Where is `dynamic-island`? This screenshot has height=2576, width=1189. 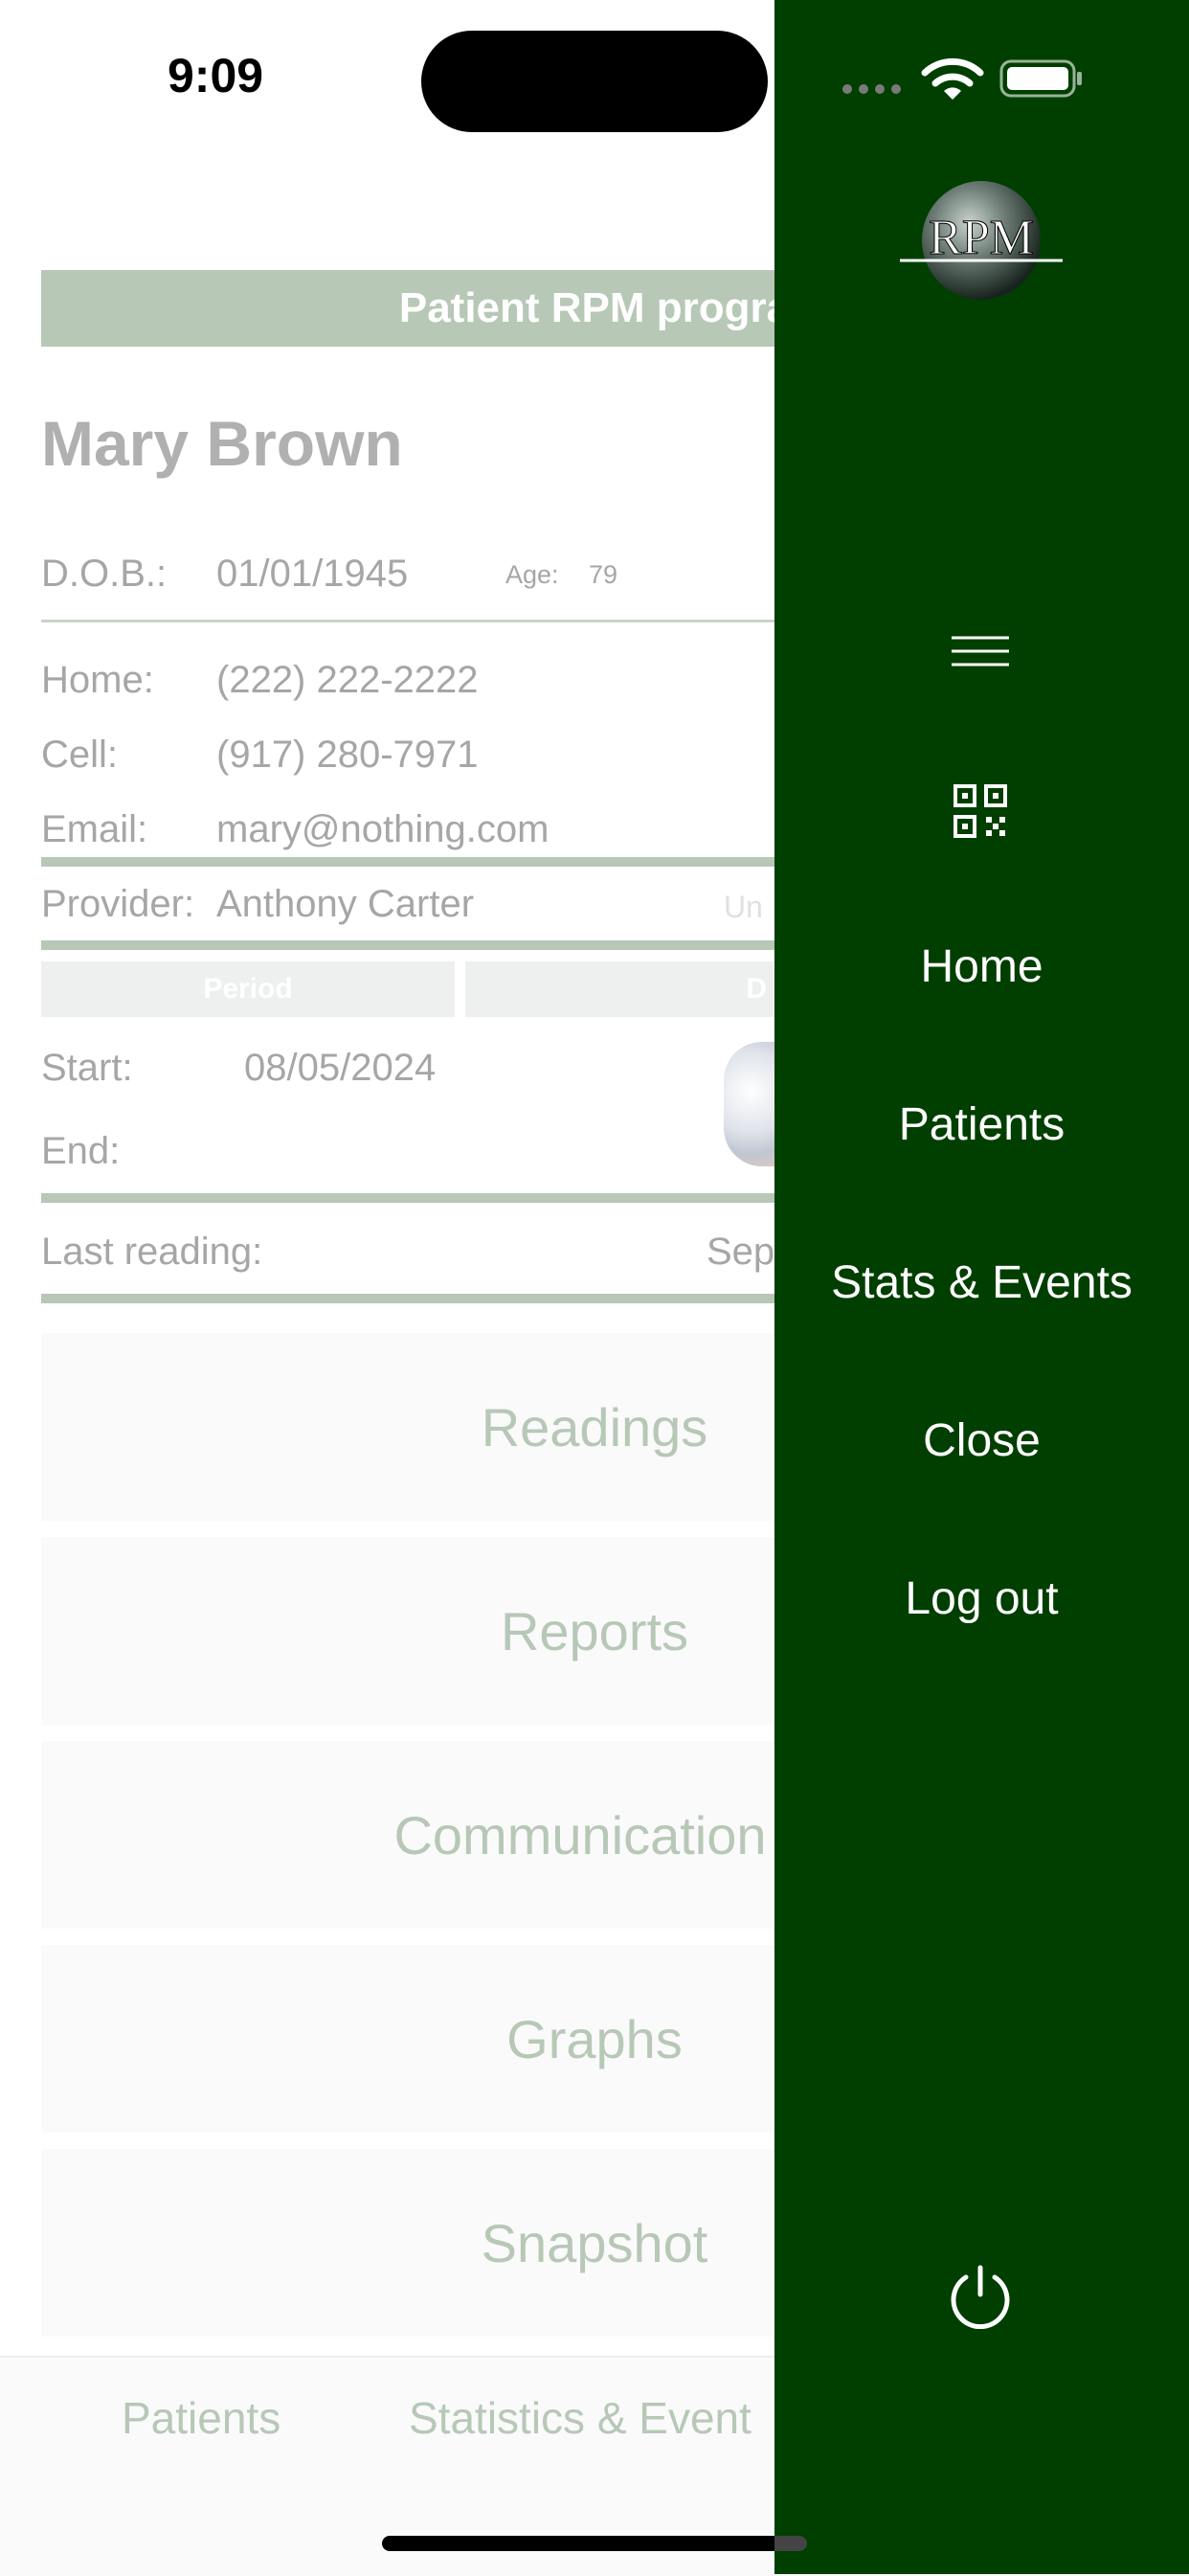 dynamic-island is located at coordinates (594, 81).